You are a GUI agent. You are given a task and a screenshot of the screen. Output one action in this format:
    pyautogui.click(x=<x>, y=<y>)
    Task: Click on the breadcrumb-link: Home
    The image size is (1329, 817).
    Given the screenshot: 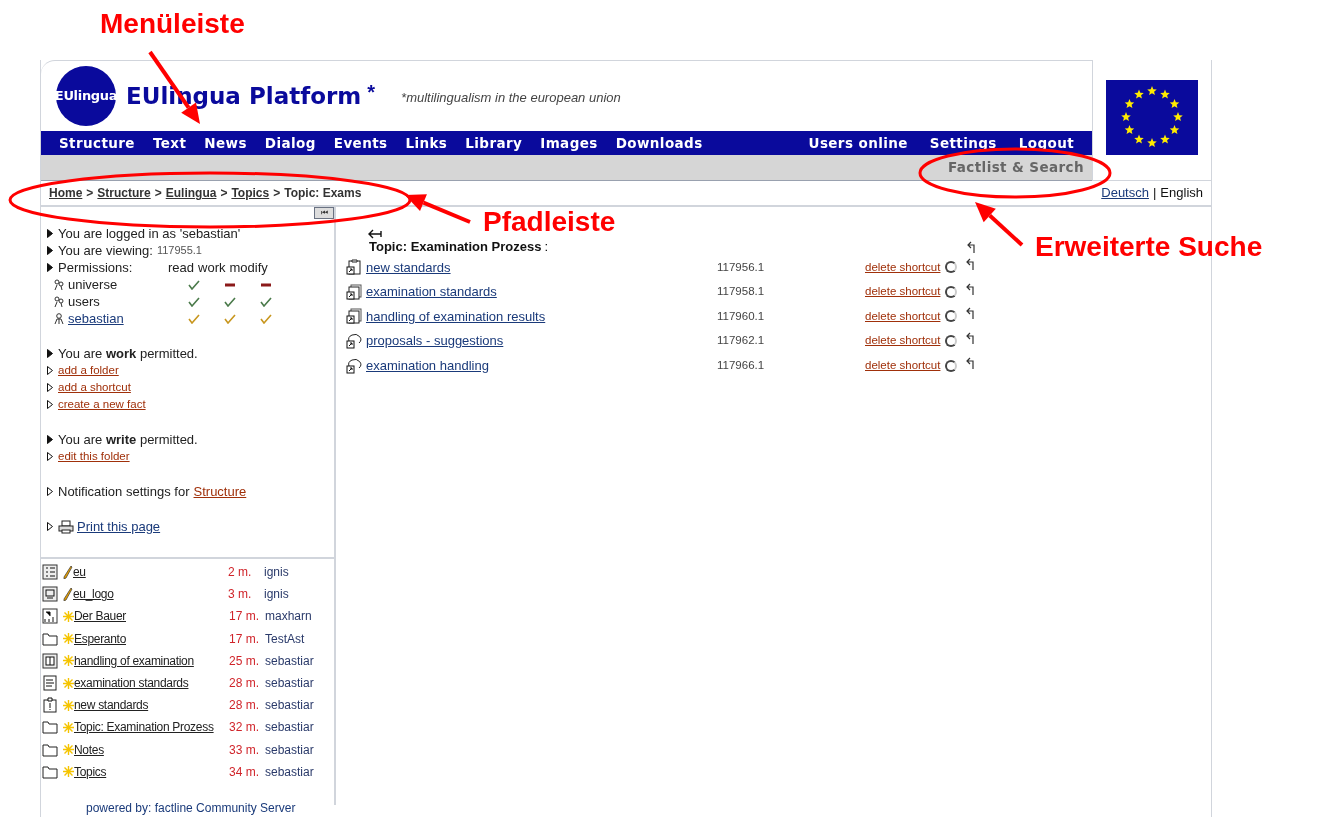 What is the action you would take?
    pyautogui.click(x=66, y=193)
    